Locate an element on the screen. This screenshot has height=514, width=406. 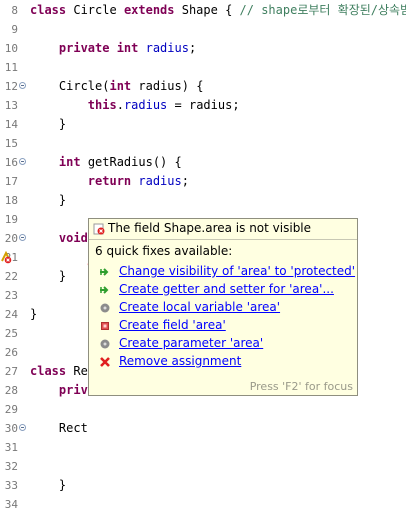
code-token: return is located at coordinates (113, 181).